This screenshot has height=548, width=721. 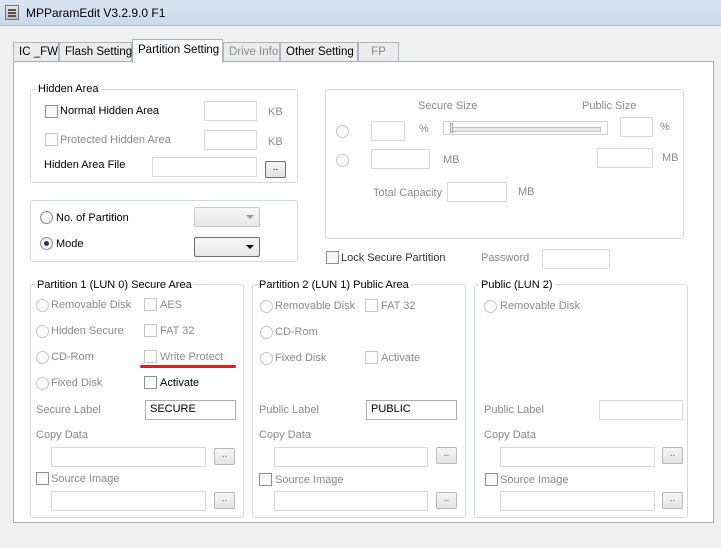 I want to click on p1-copy-data-browse-button: .., so click(x=224, y=456).